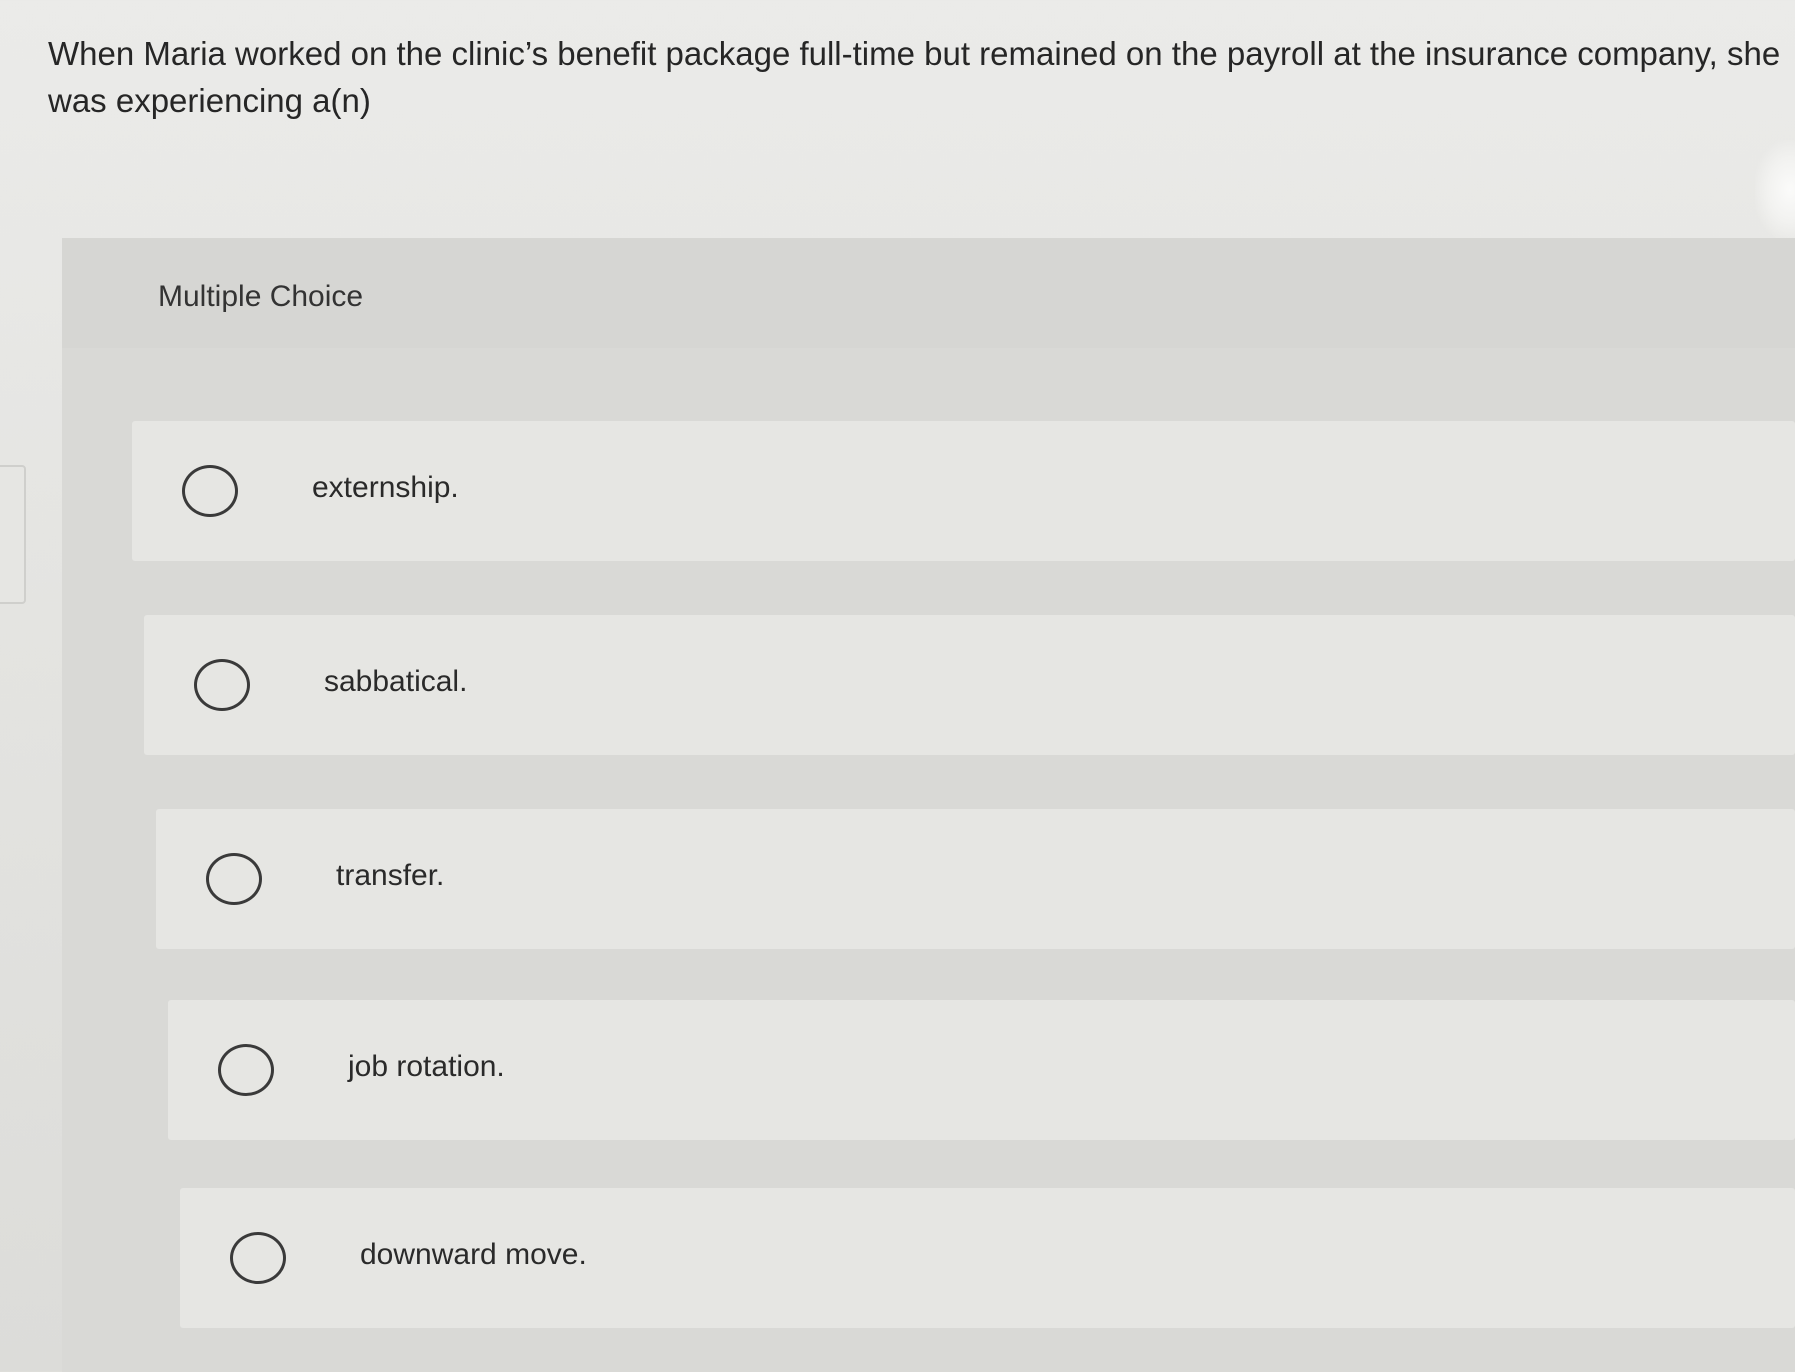 This screenshot has height=1372, width=1795. I want to click on option-label: externship., so click(385, 487).